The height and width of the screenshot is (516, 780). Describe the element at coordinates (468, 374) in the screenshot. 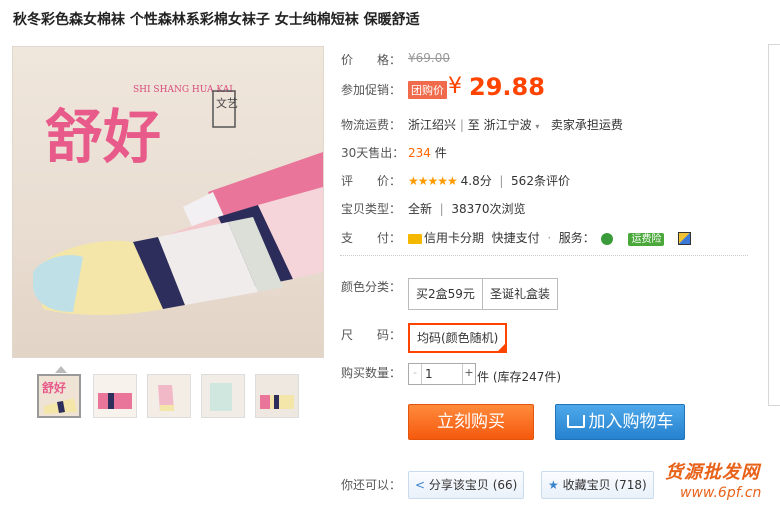

I see `quantity-increase-button: +` at that location.